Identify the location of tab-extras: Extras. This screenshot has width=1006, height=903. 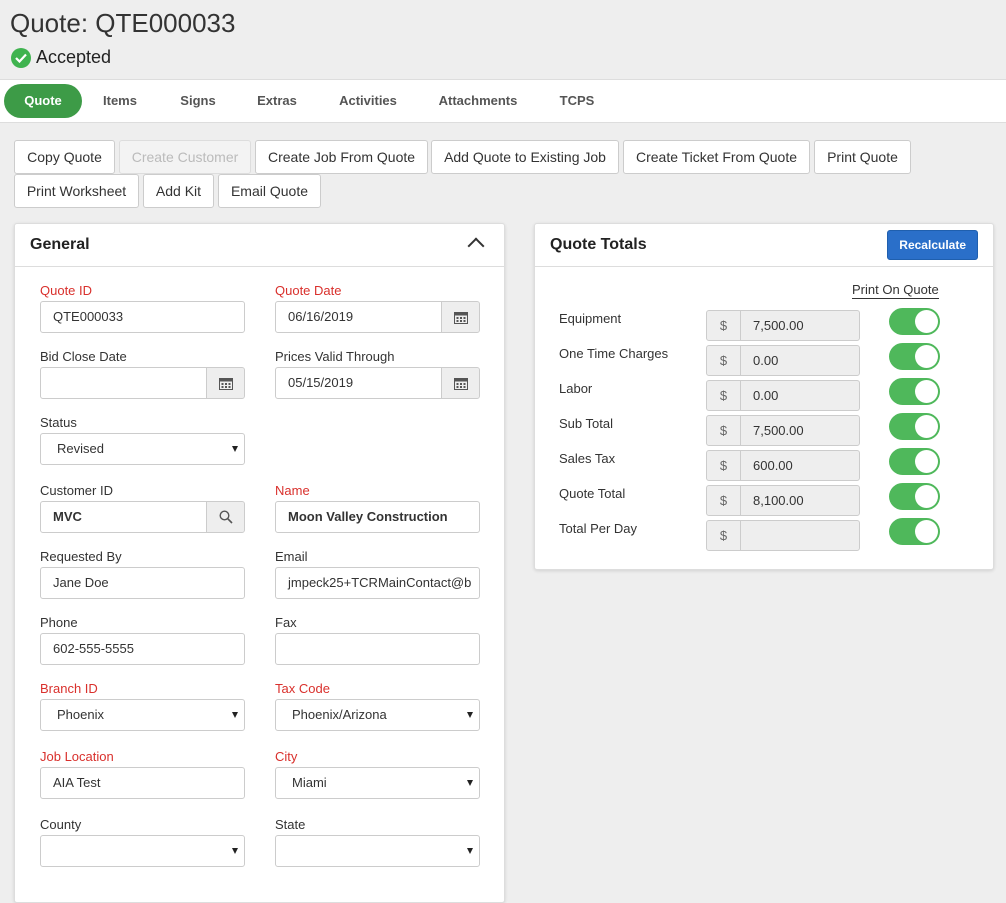
(277, 101).